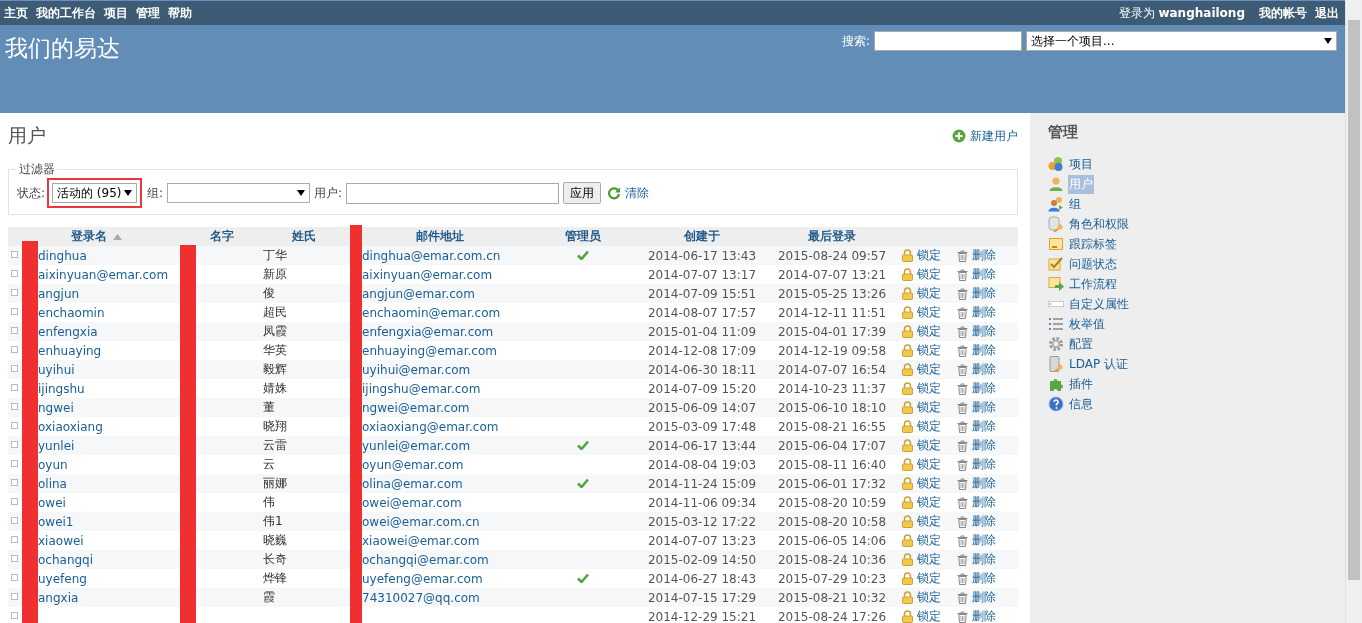  Describe the element at coordinates (422, 578) in the screenshot. I see `email-link: uyefeng@emar.com` at that location.